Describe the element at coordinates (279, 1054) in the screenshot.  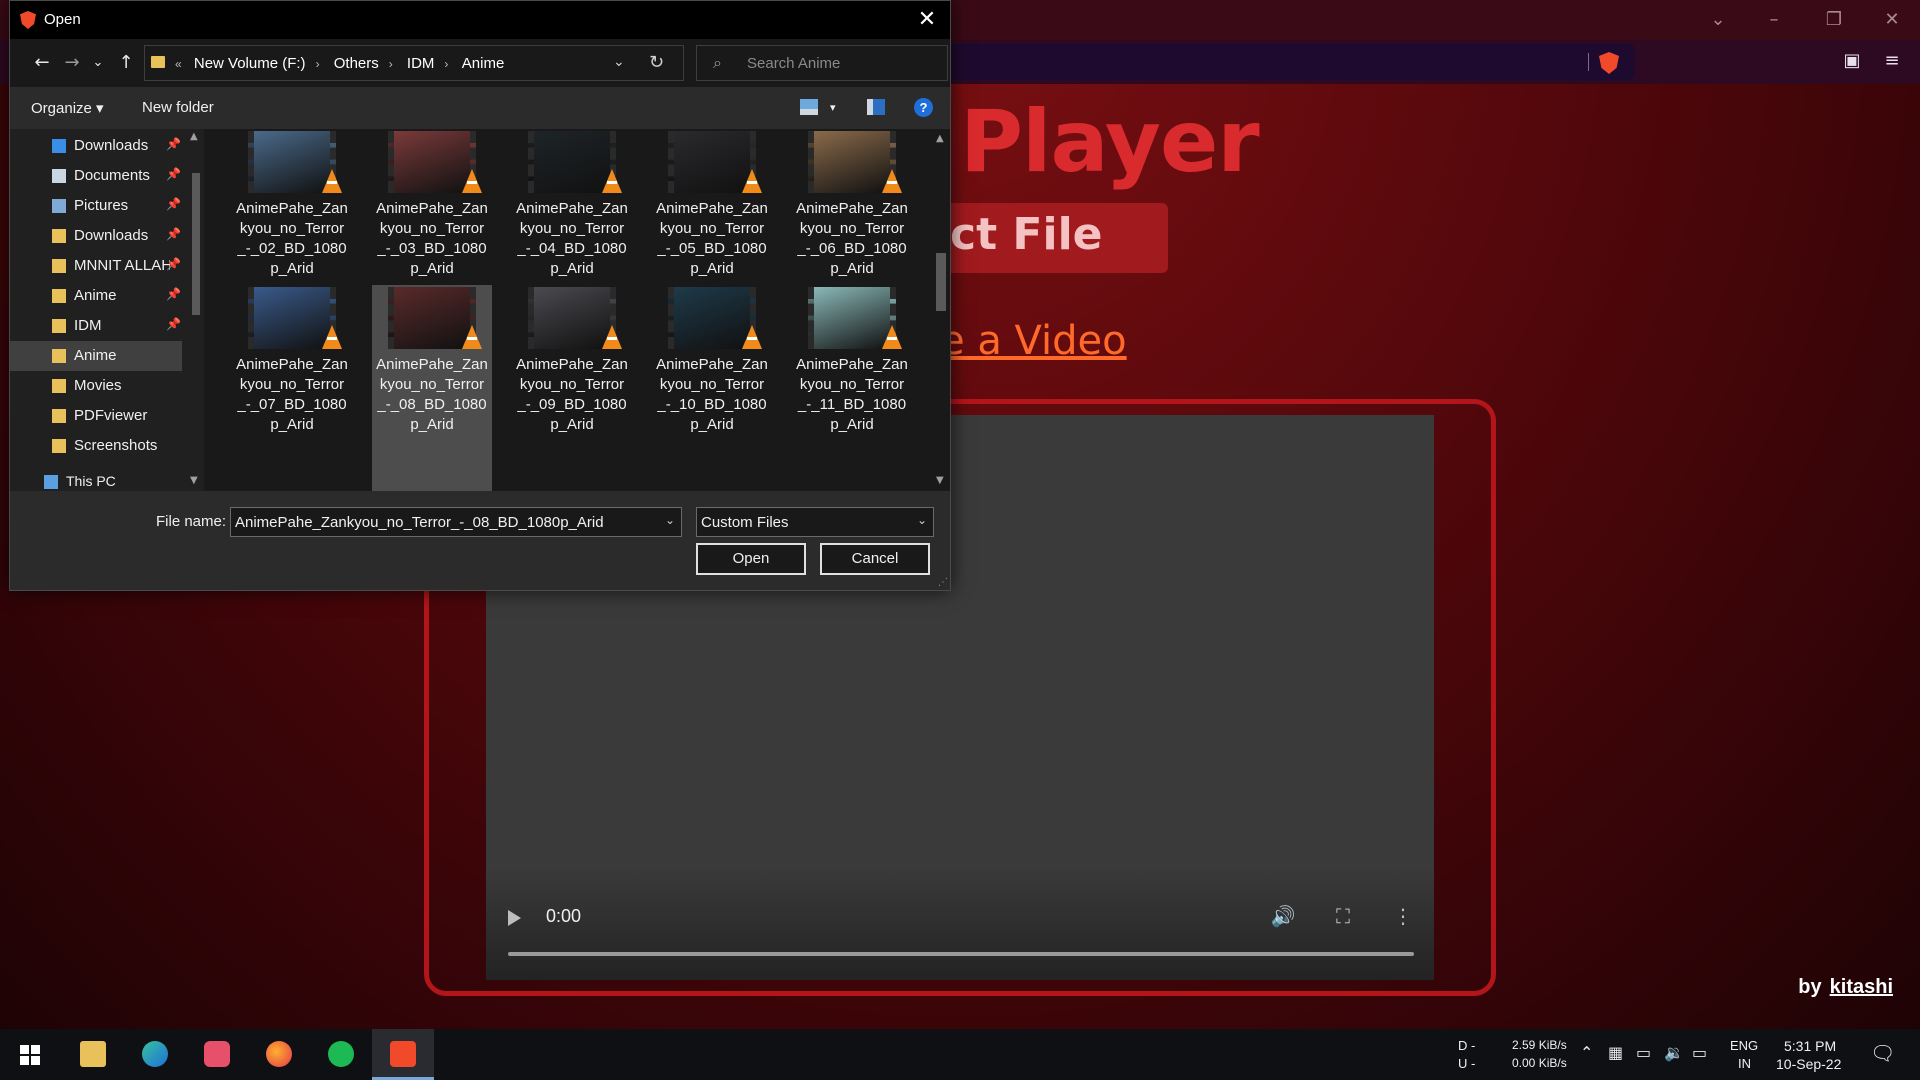
I see `taskbar-firefox` at that location.